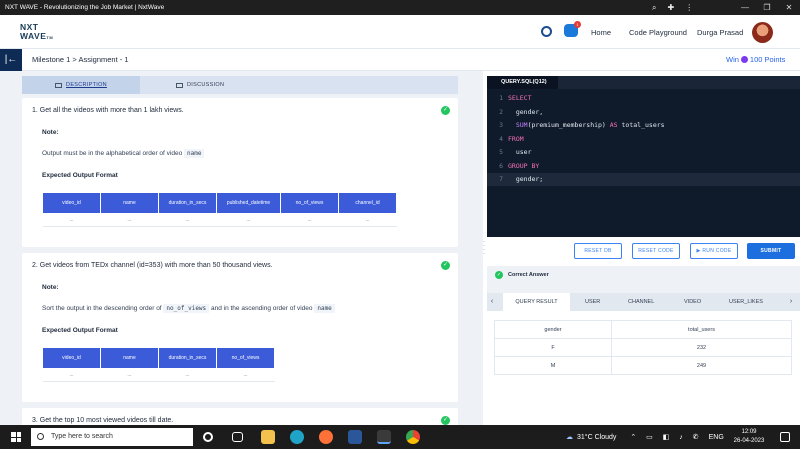 The width and height of the screenshot is (800, 449). What do you see at coordinates (522, 82) in the screenshot?
I see `editor-file-tab: QUERY.SQL(Q12)` at bounding box center [522, 82].